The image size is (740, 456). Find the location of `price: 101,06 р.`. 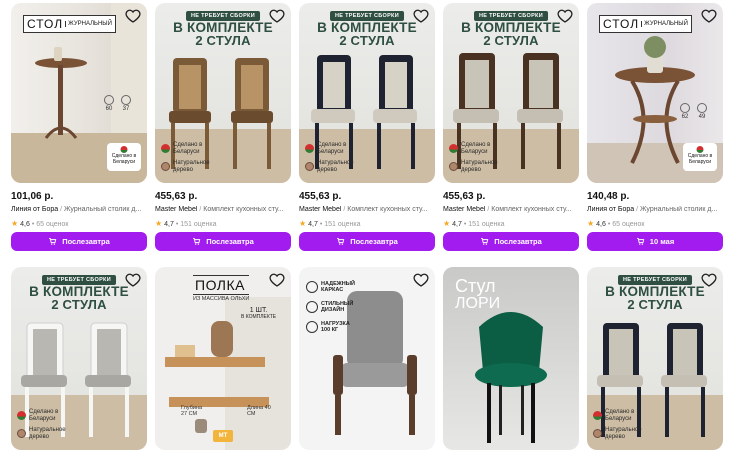

price: 101,06 р. is located at coordinates (32, 196).